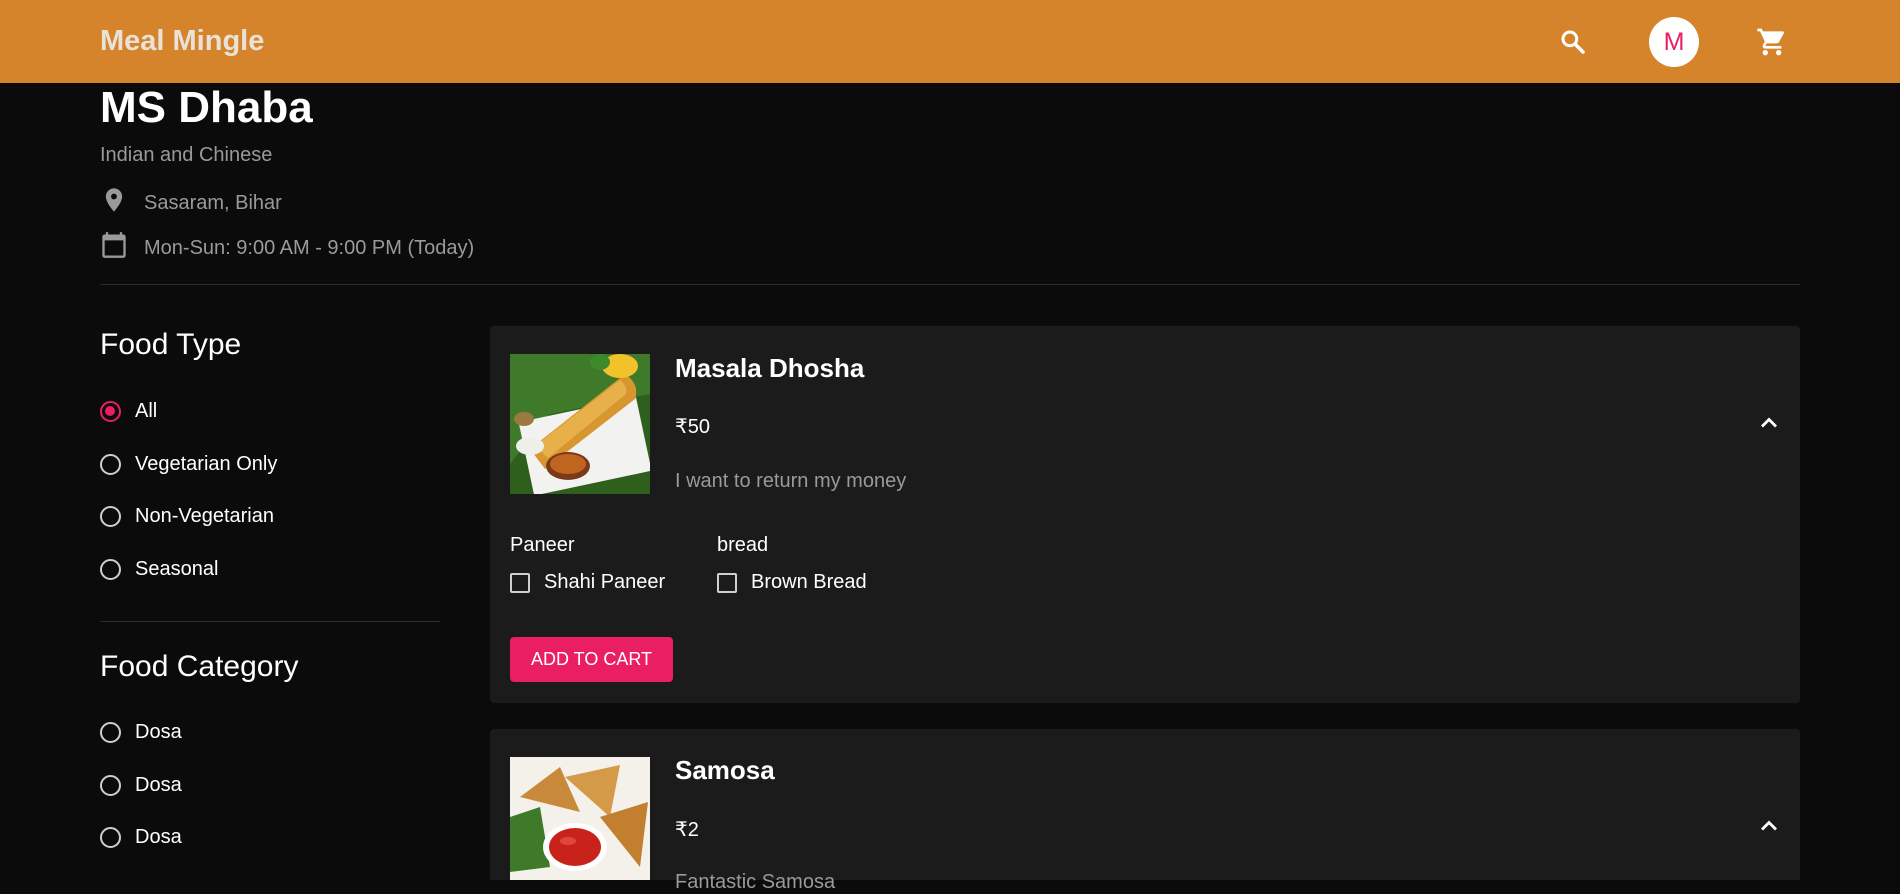  Describe the element at coordinates (587, 564) in the screenshot. I see `addon-group-paneer: Paneer Shahi Paneer` at that location.